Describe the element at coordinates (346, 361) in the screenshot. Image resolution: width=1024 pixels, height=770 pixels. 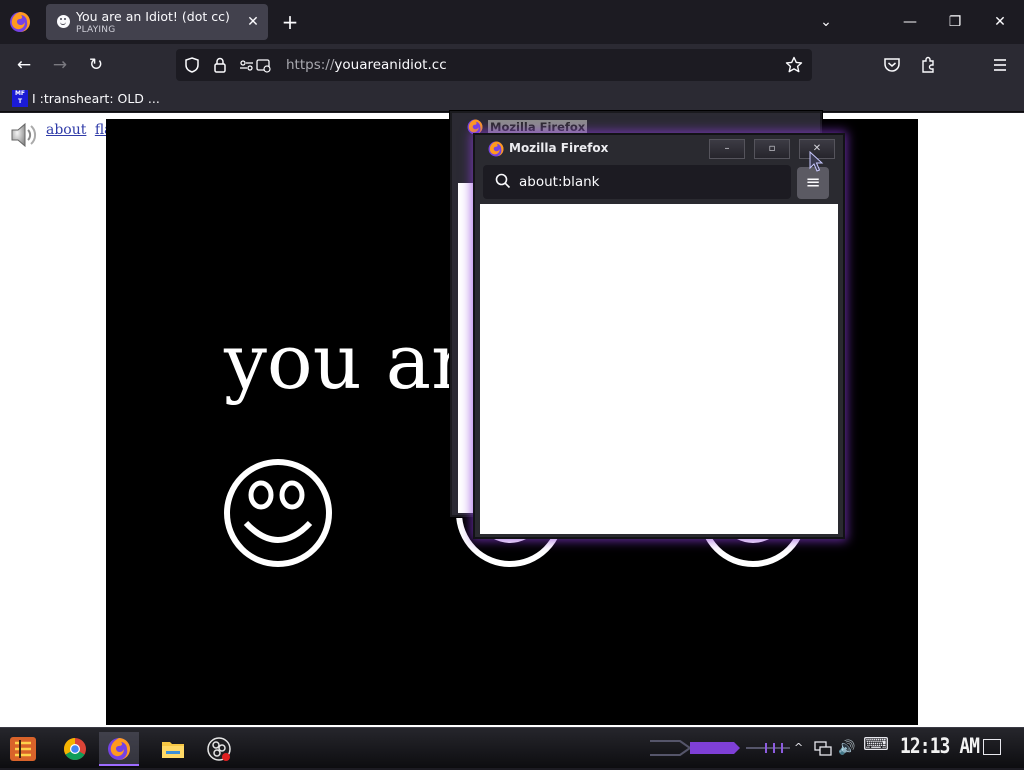
I see `stage-text: you ar` at that location.